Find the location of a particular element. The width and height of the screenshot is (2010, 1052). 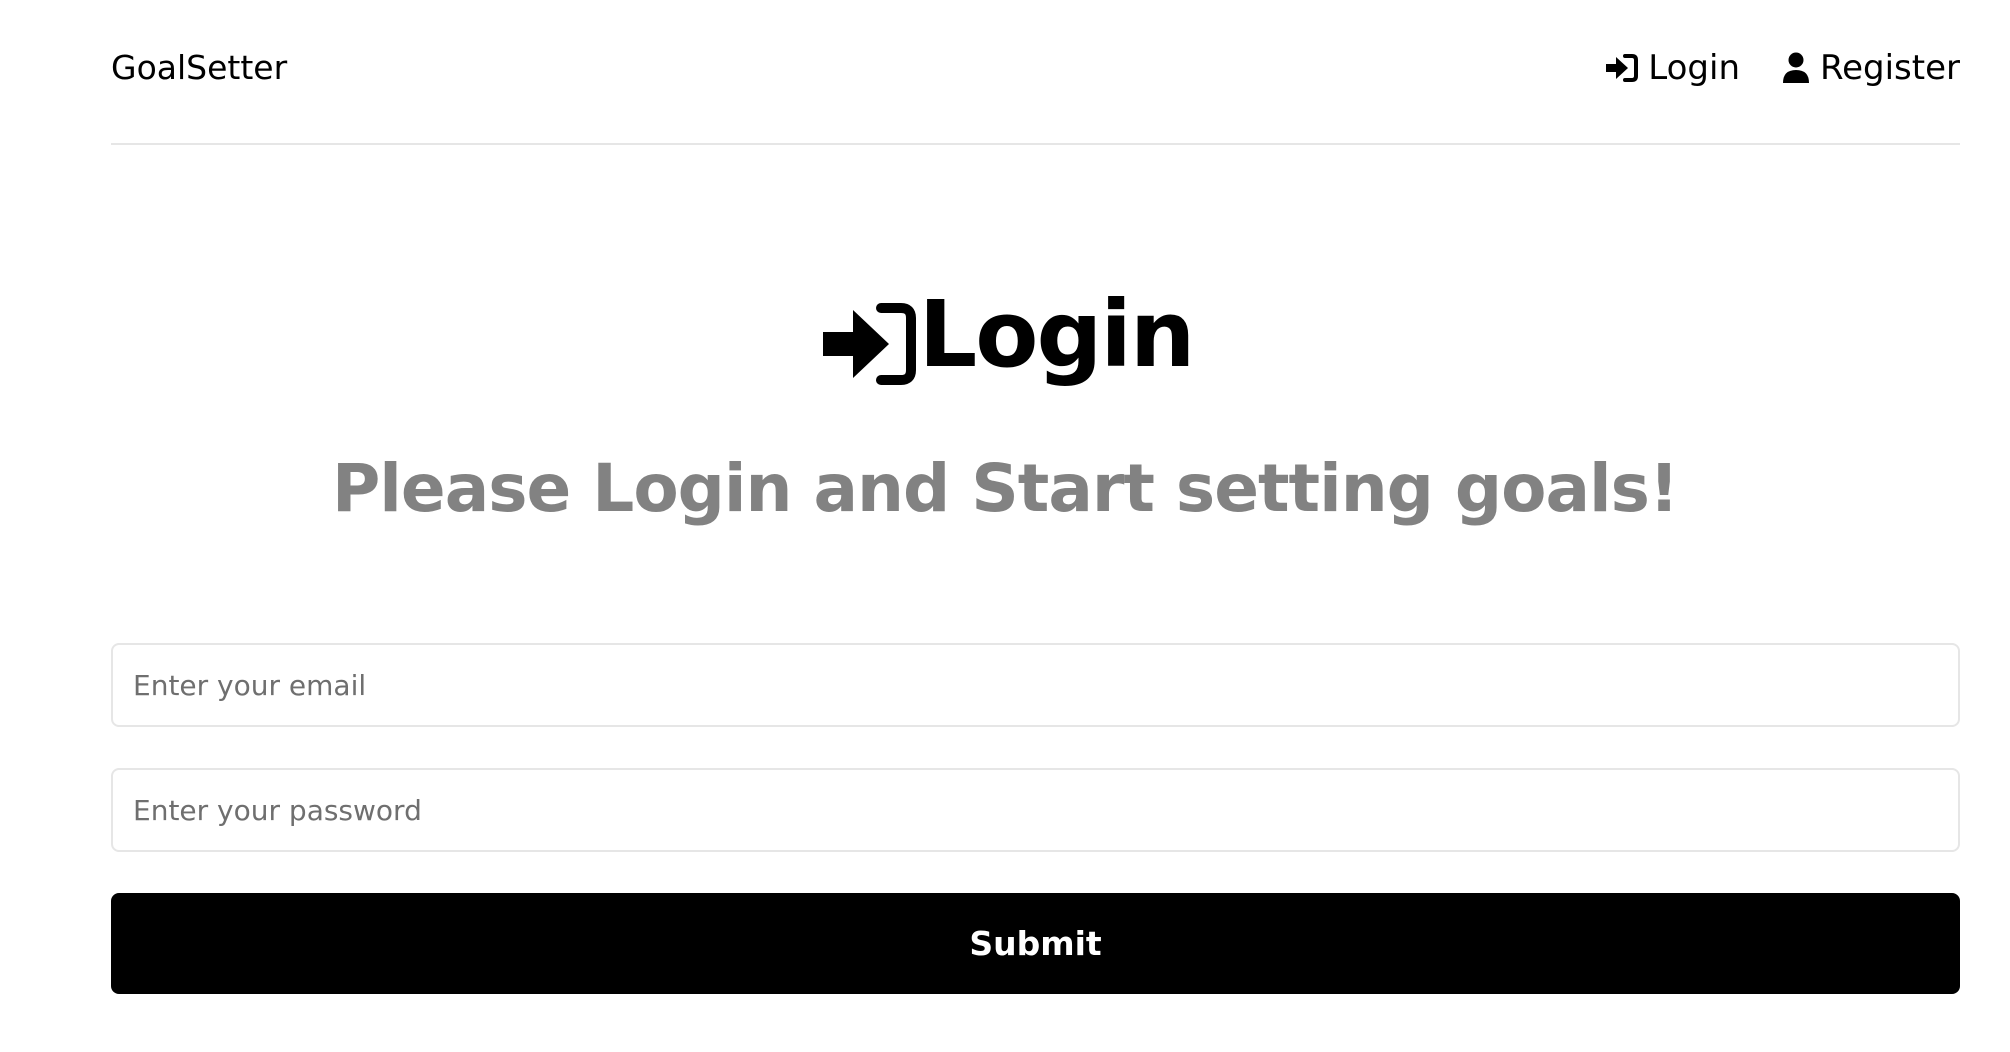

nav-login-label: Login is located at coordinates (1694, 68).